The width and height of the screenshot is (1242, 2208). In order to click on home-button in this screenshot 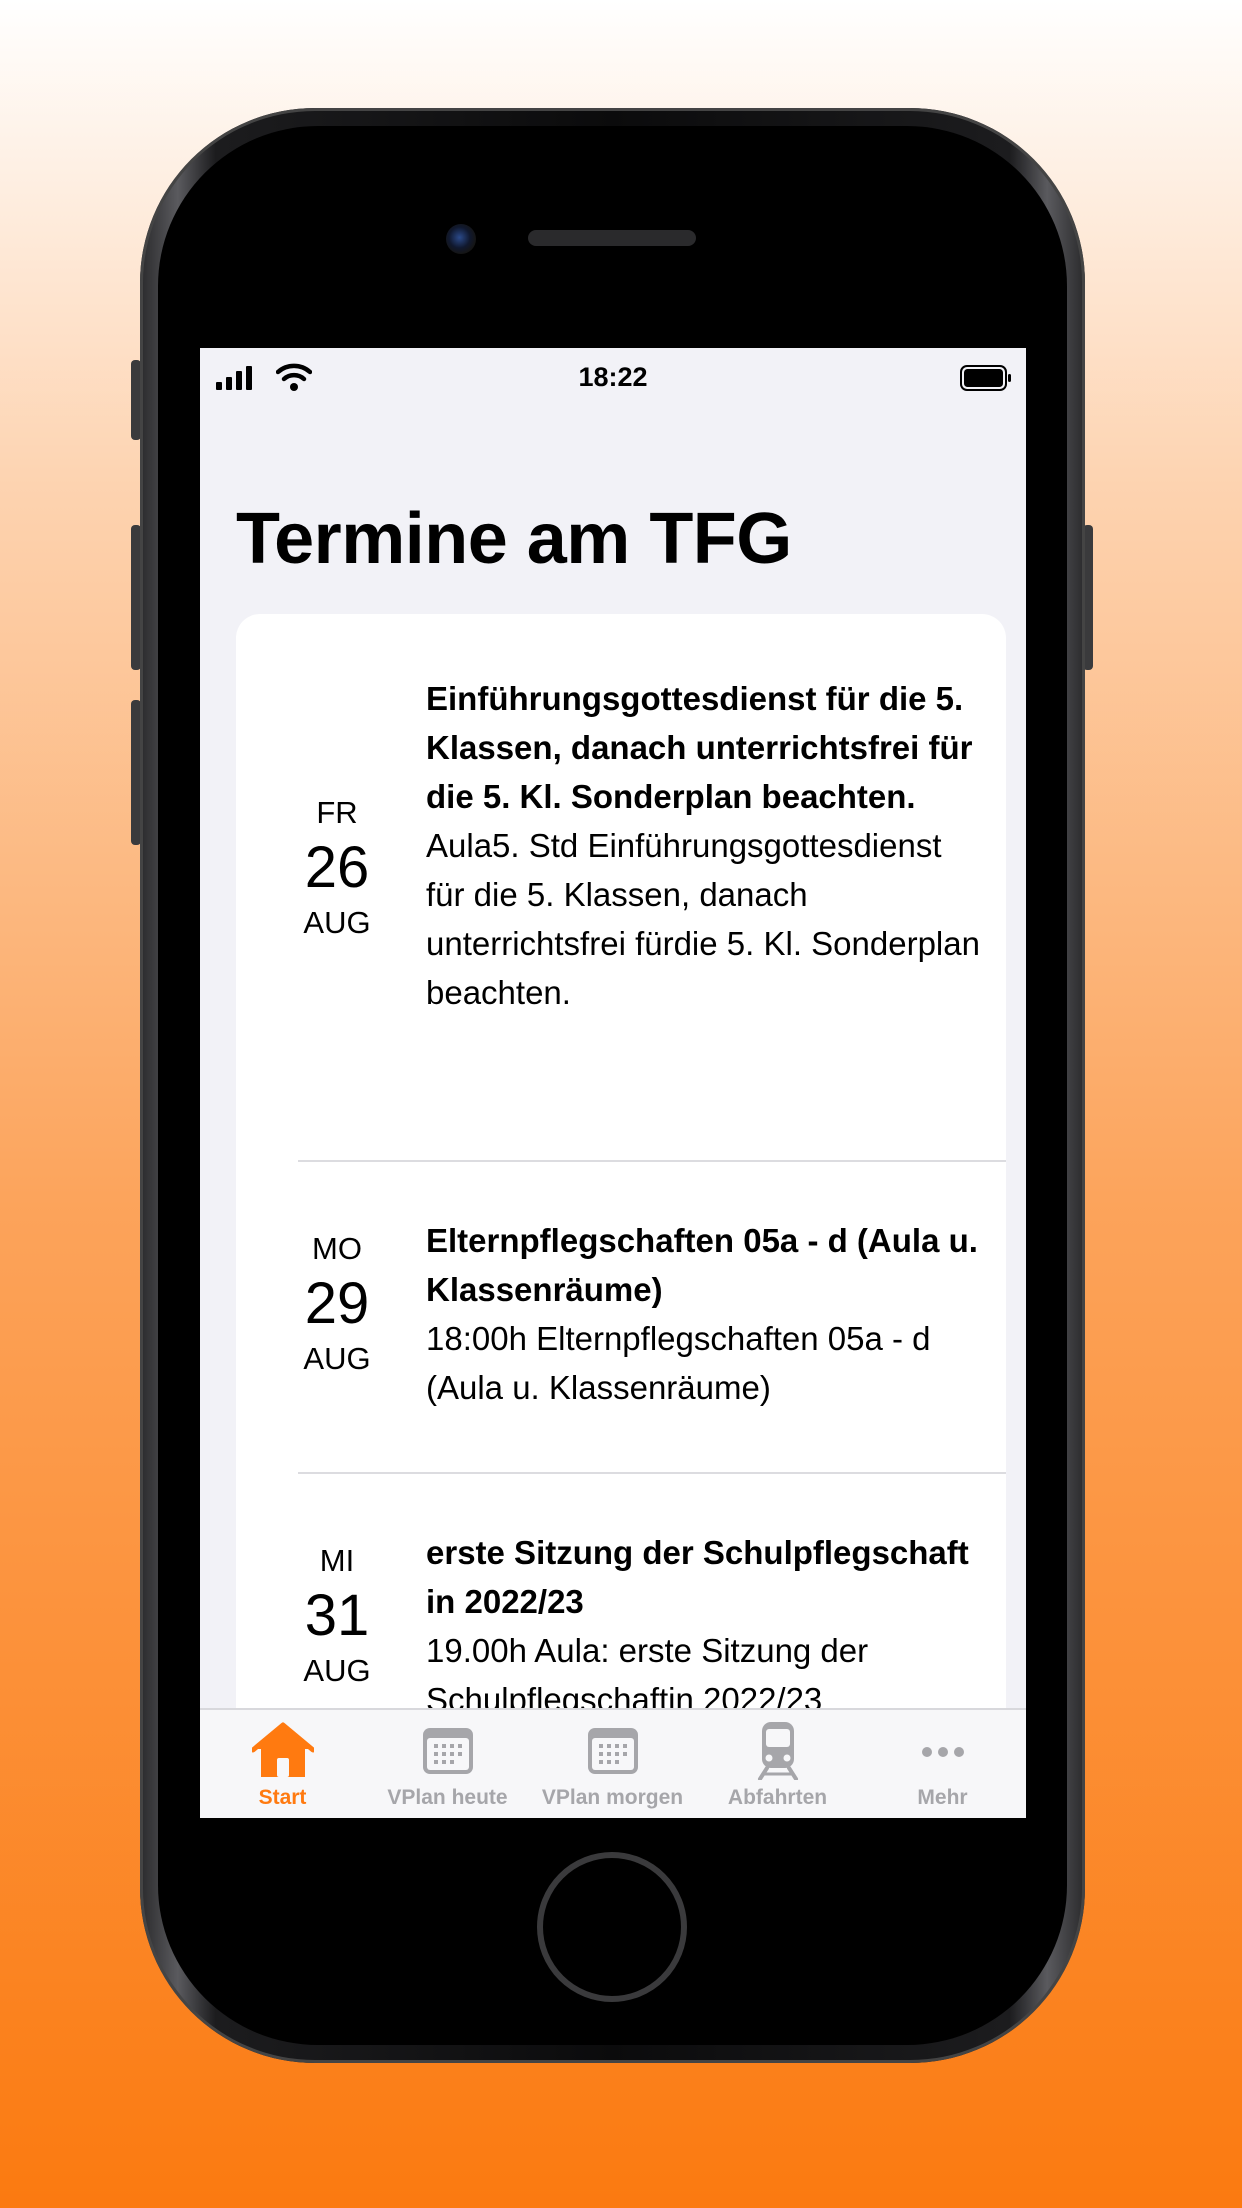, I will do `click(612, 1927)`.